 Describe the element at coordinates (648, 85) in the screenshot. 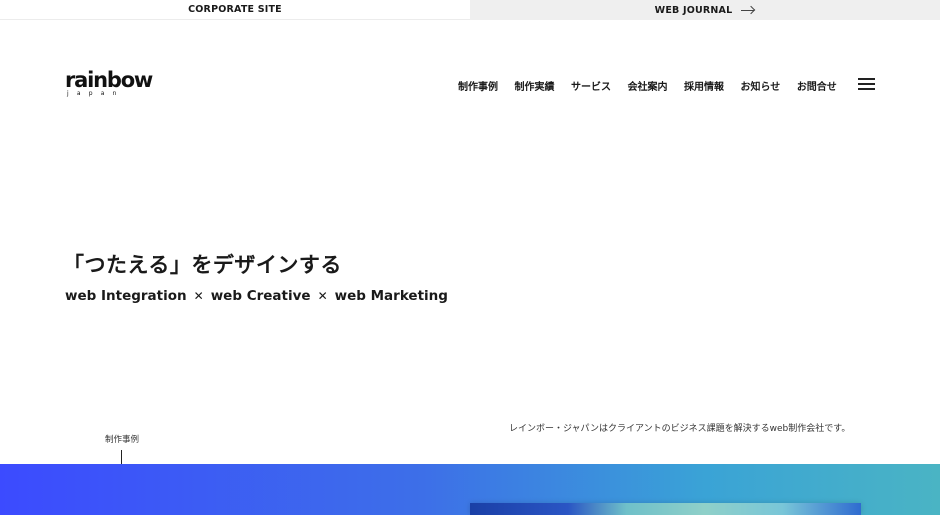

I see `nav-item-company: 会社案内` at that location.